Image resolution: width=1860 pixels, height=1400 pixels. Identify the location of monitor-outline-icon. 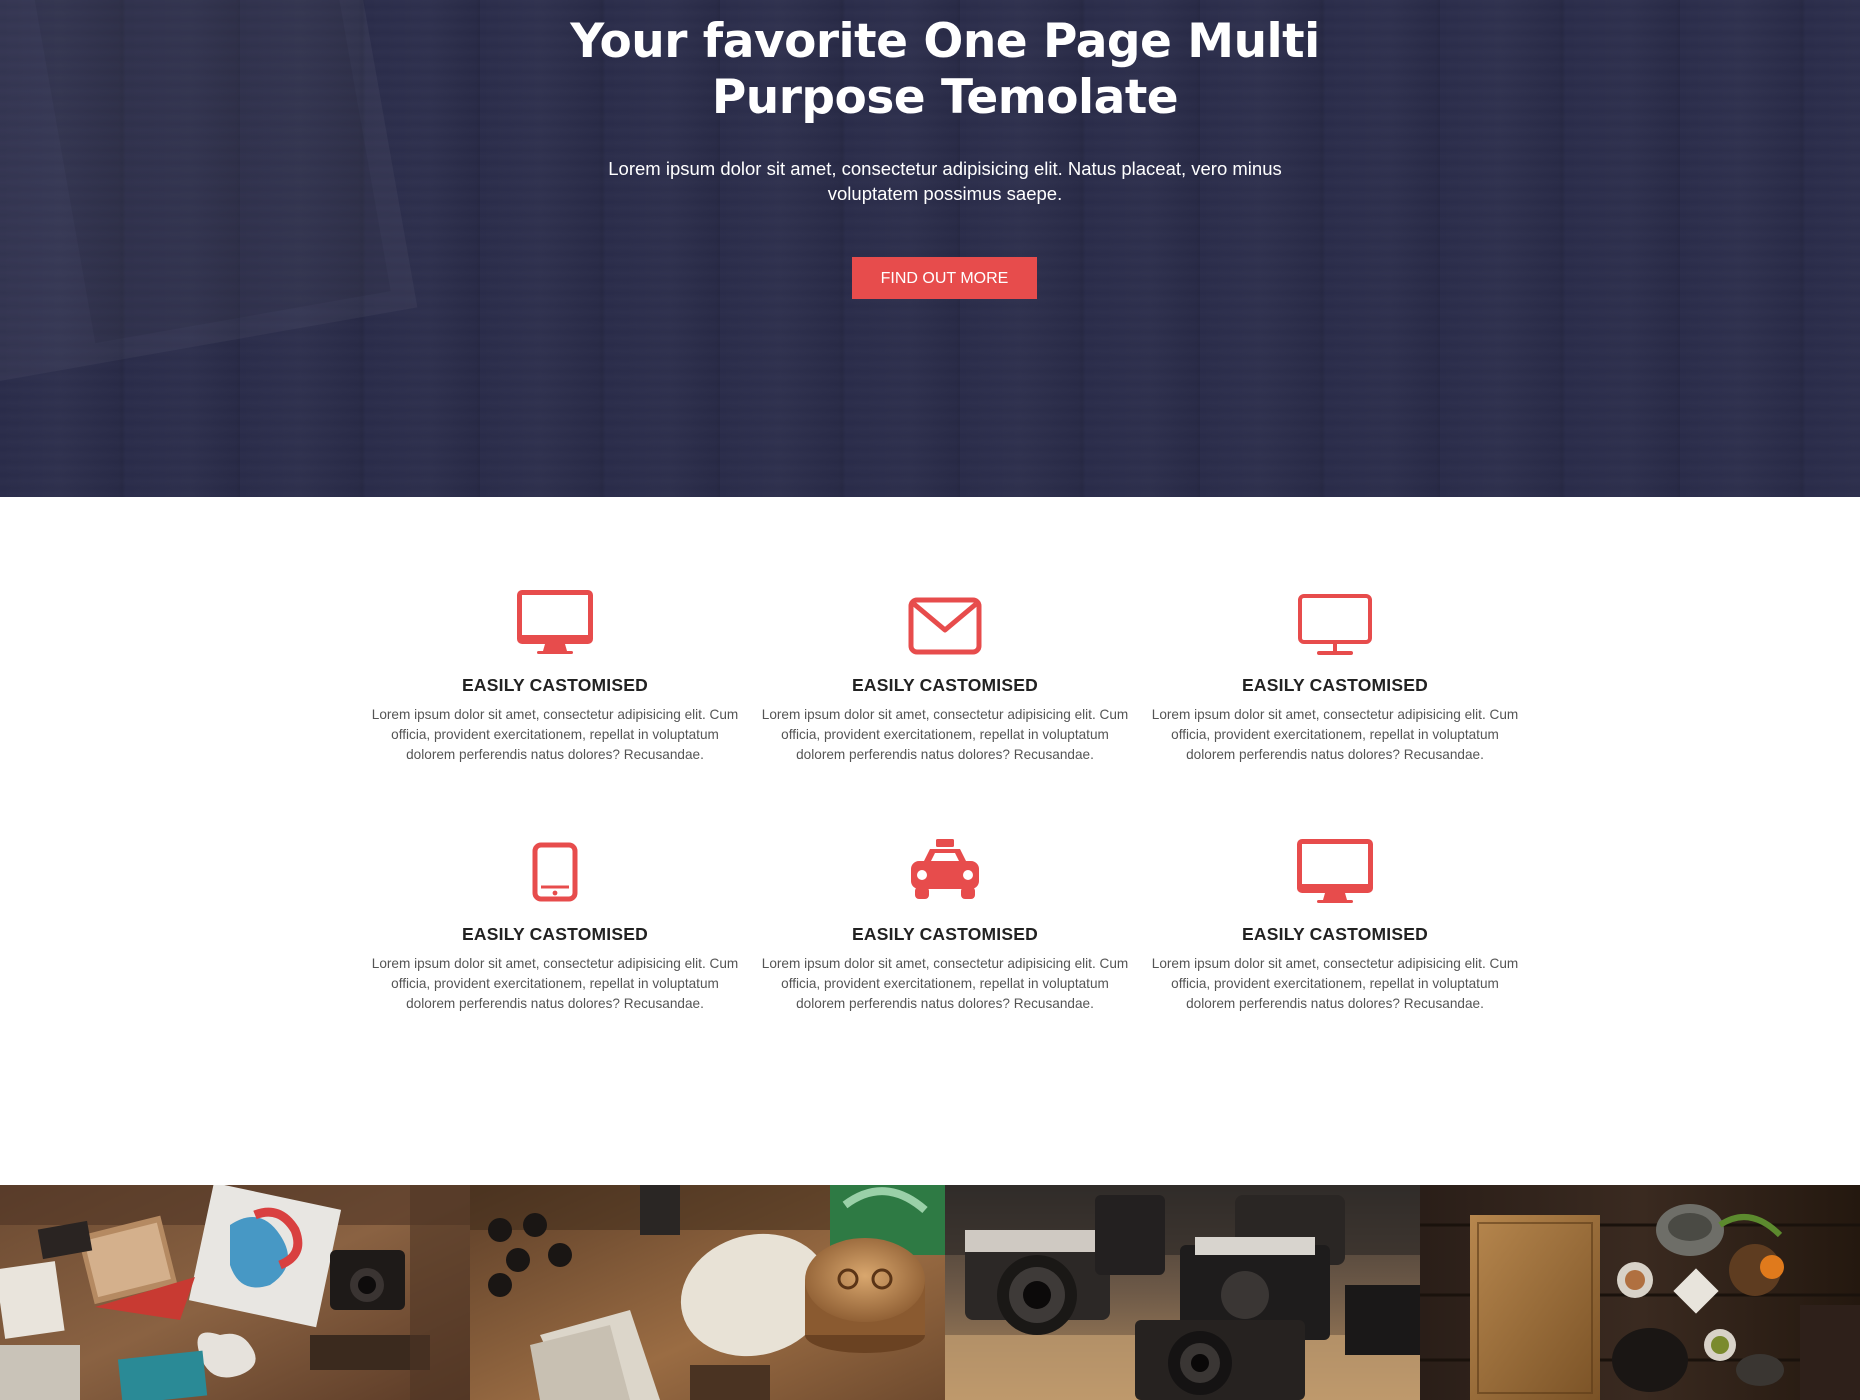
(1335, 622).